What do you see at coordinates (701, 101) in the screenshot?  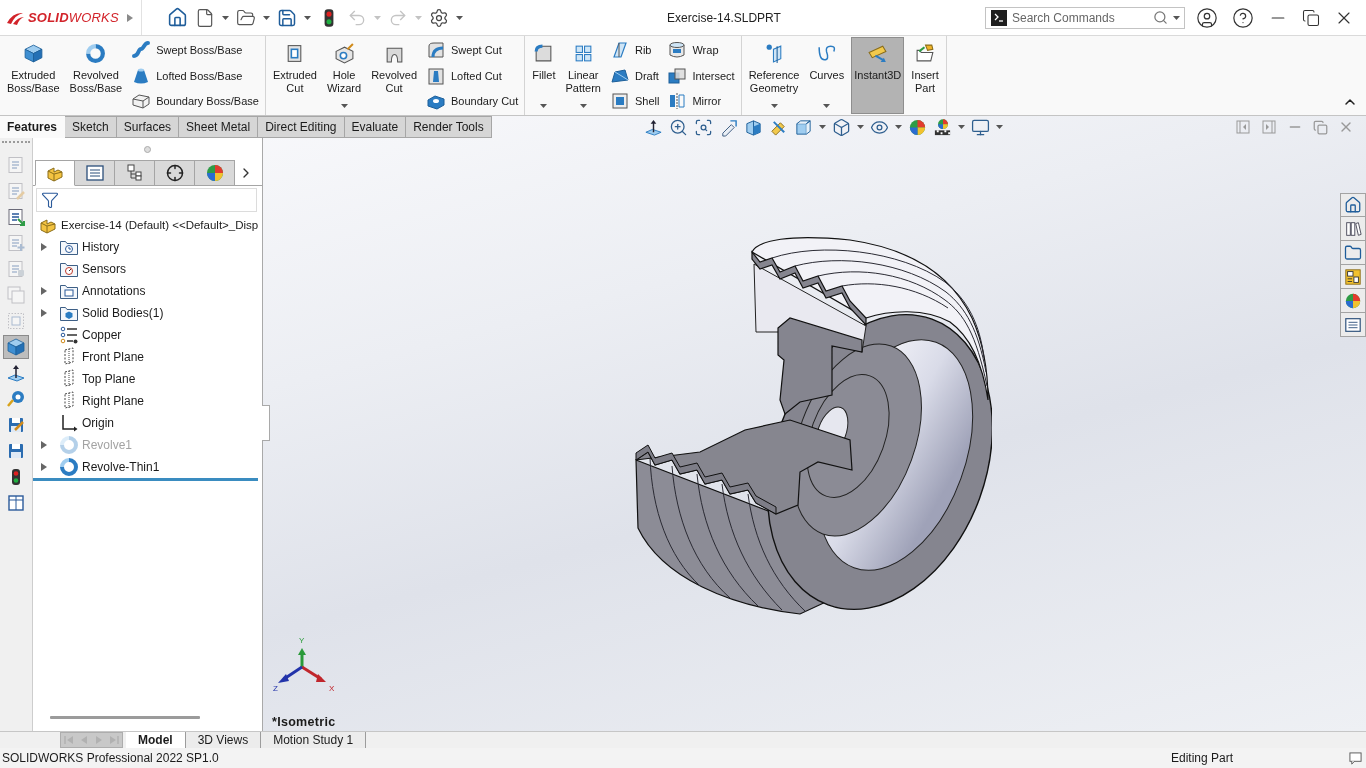 I see `ribbon-command-button: Mirror` at bounding box center [701, 101].